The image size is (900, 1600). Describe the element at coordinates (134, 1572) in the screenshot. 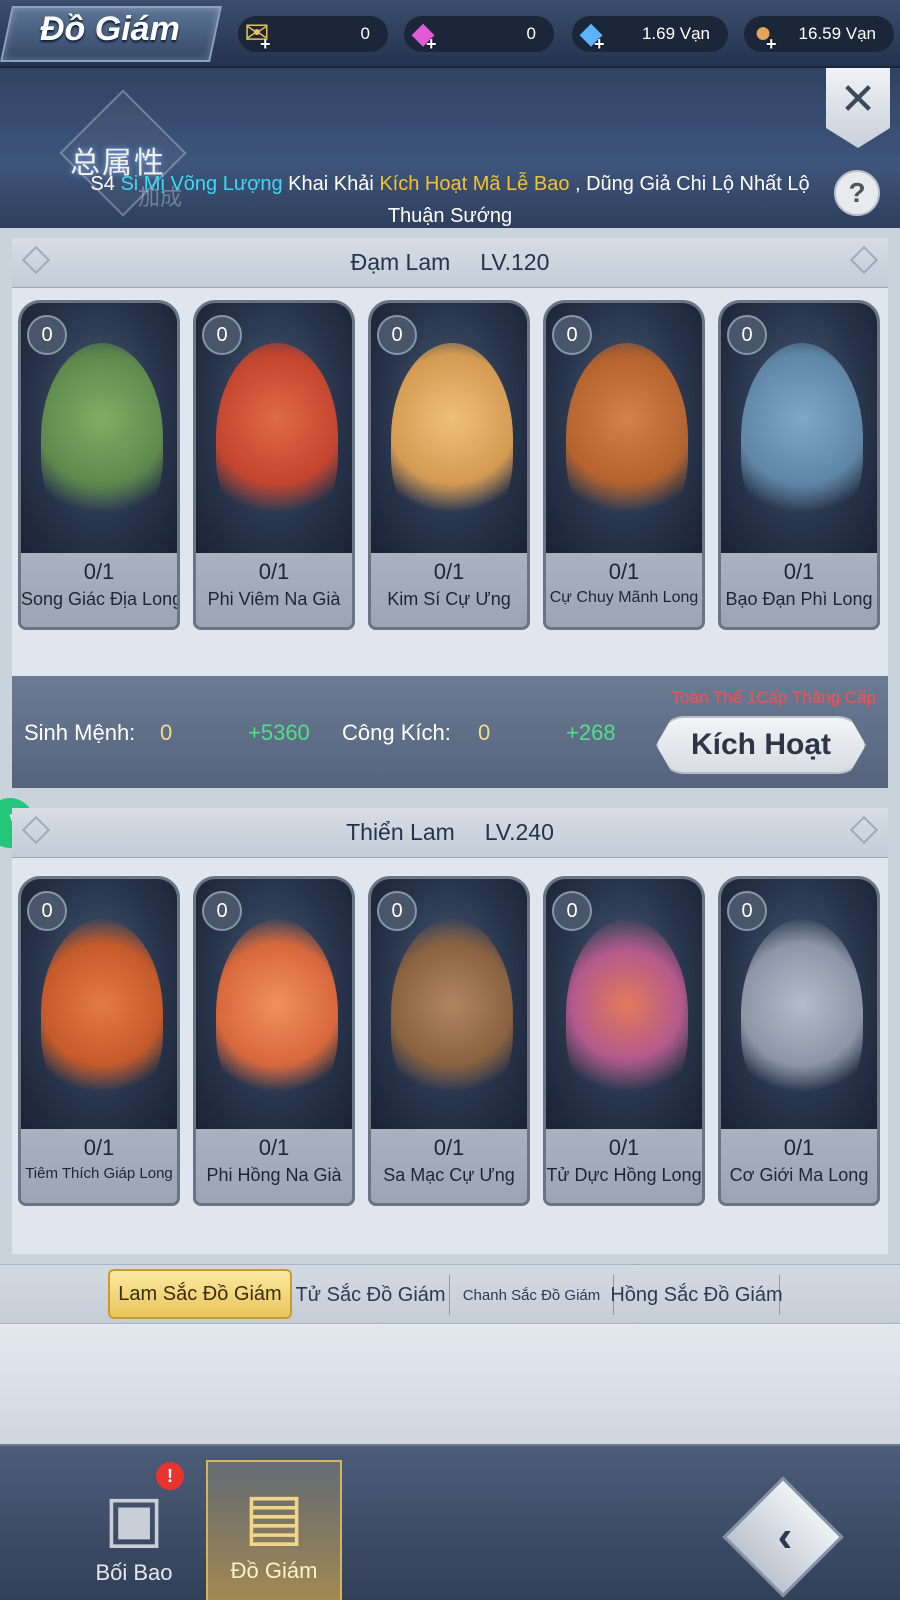

I see `nav-bag-label: Bối Bao` at that location.